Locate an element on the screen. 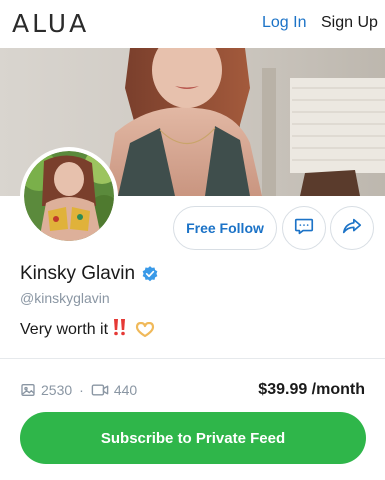  subscribe-button: Subscribe to Private Feed is located at coordinates (193, 438).